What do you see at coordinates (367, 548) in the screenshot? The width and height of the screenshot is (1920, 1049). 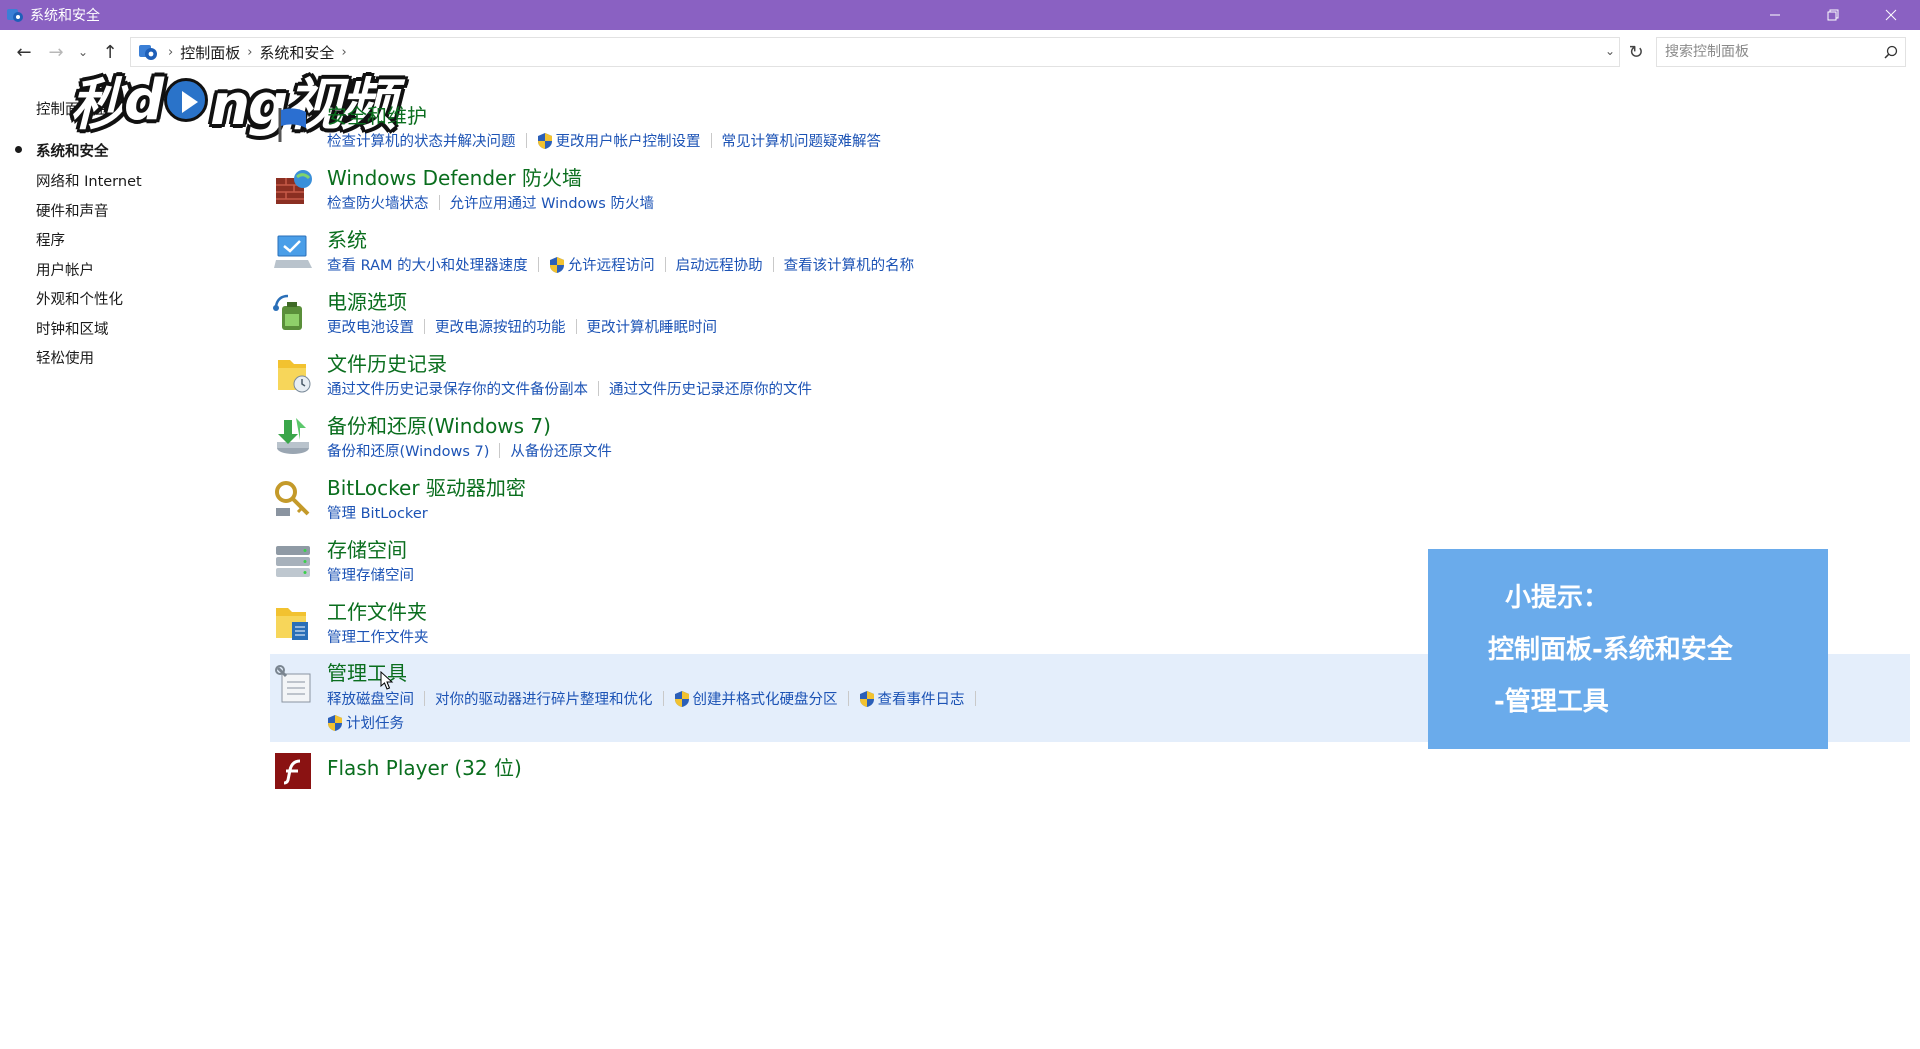 I see `category-title: 存储空间` at bounding box center [367, 548].